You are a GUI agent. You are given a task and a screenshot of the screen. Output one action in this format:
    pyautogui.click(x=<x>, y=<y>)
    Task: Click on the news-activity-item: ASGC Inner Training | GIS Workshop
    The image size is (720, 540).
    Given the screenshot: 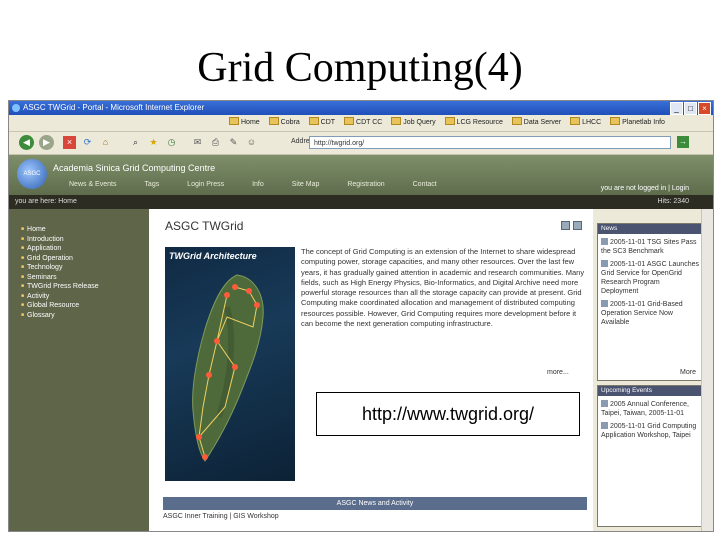 What is the action you would take?
    pyautogui.click(x=375, y=516)
    